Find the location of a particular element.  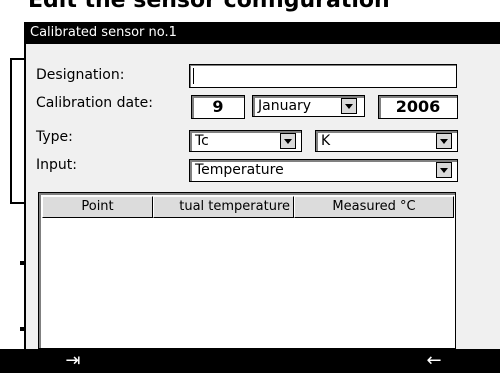

calibration-month-value: January is located at coordinates (285, 106).